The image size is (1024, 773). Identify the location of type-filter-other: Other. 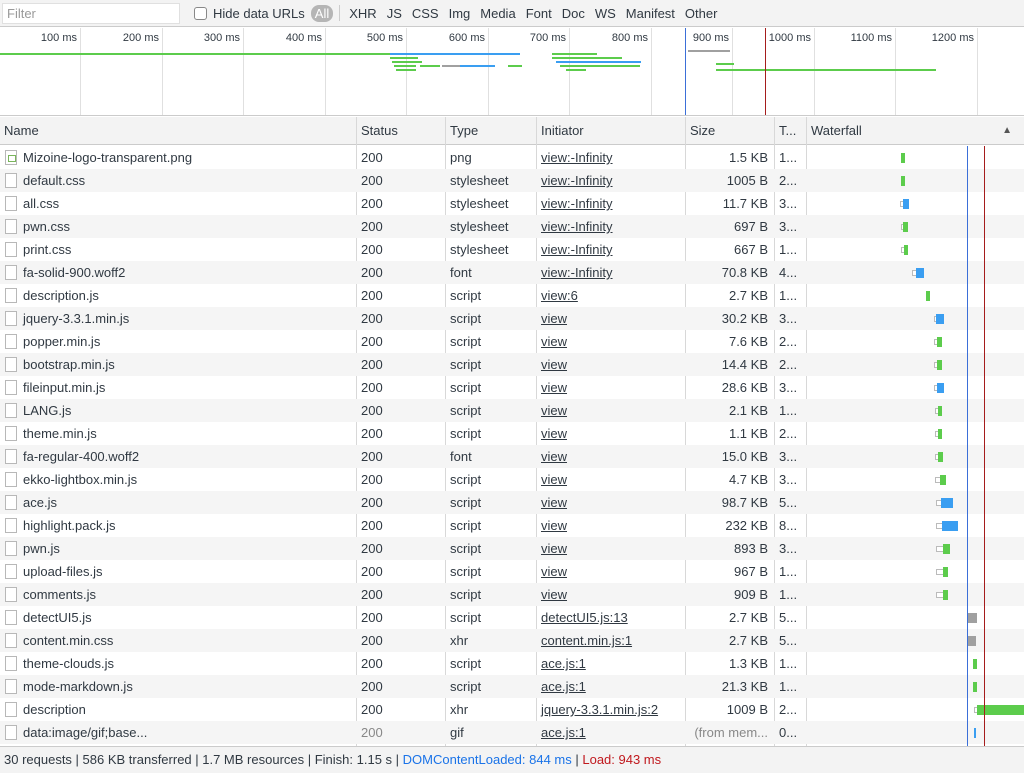
(701, 13).